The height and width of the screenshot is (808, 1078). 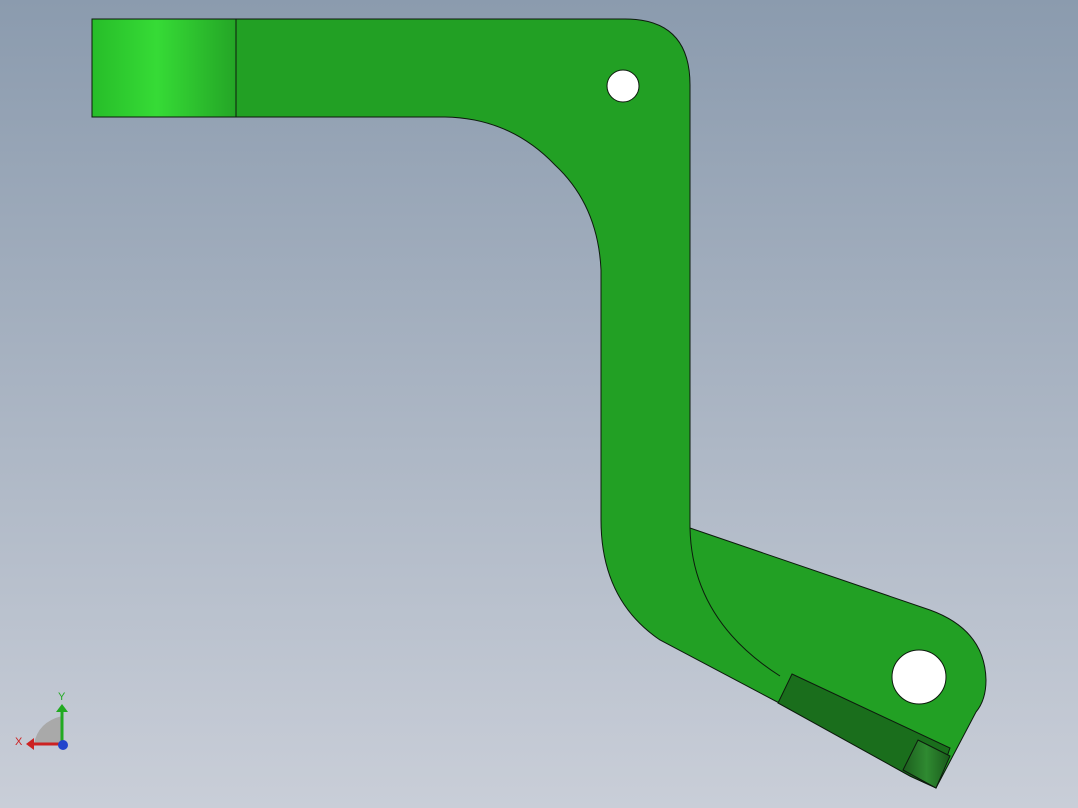 What do you see at coordinates (19, 742) in the screenshot?
I see `x-axis-label: X` at bounding box center [19, 742].